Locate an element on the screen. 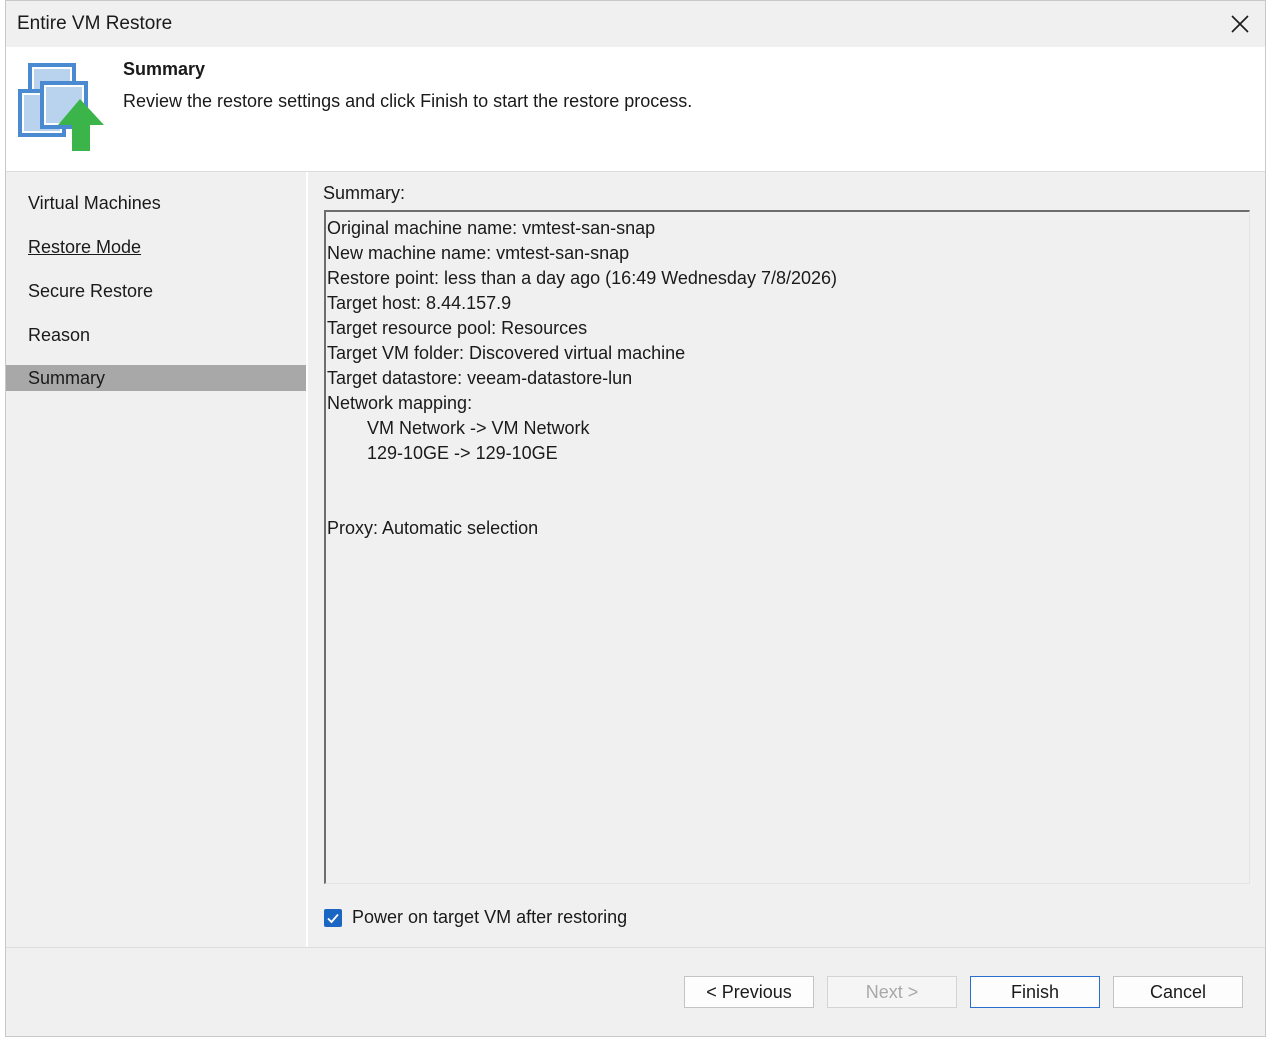 The width and height of the screenshot is (1273, 1045). summary-resource-pool: Target resource pool: Resources is located at coordinates (457, 328).